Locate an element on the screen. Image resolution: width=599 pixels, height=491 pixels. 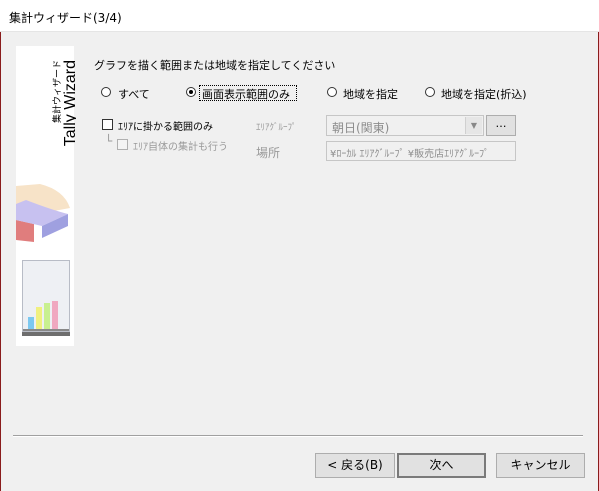
chart-base-shadow is located at coordinates (46, 334).